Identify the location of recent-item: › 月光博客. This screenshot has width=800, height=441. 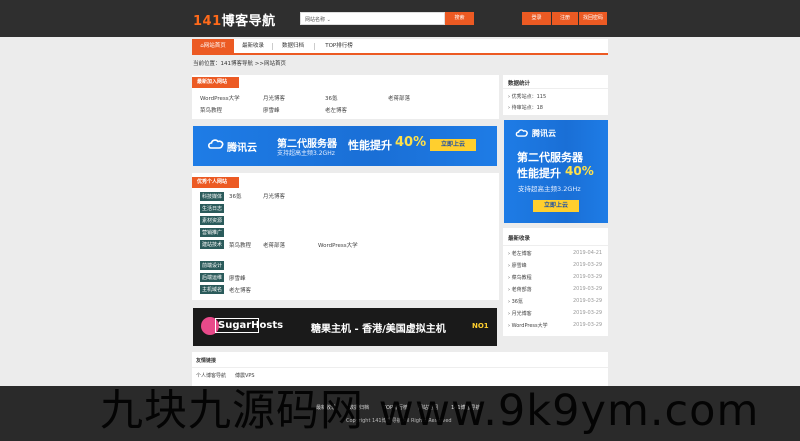
(520, 313).